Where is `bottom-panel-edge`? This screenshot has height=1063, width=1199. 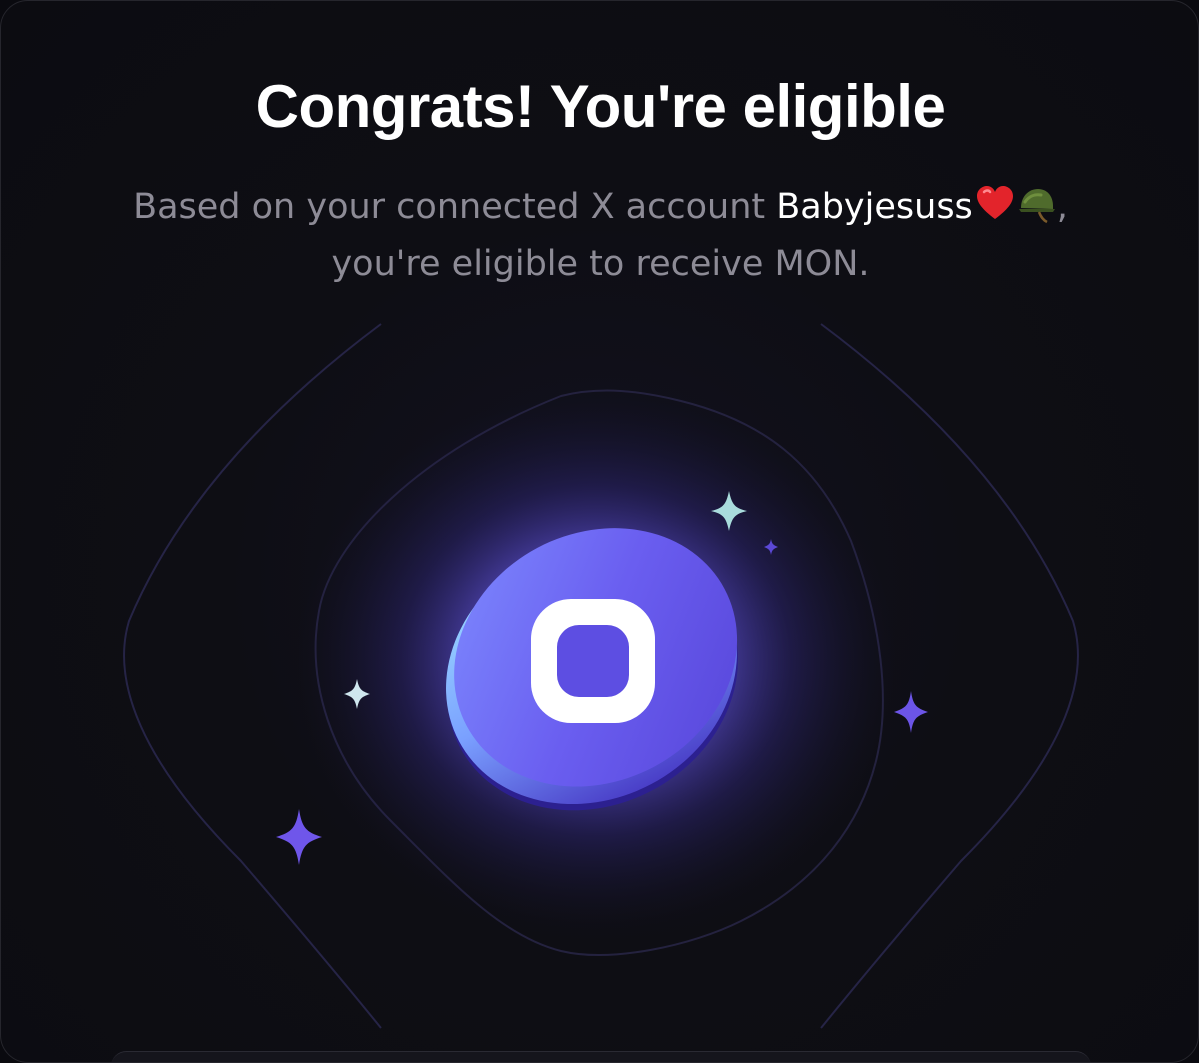
bottom-panel-edge is located at coordinates (601, 1056).